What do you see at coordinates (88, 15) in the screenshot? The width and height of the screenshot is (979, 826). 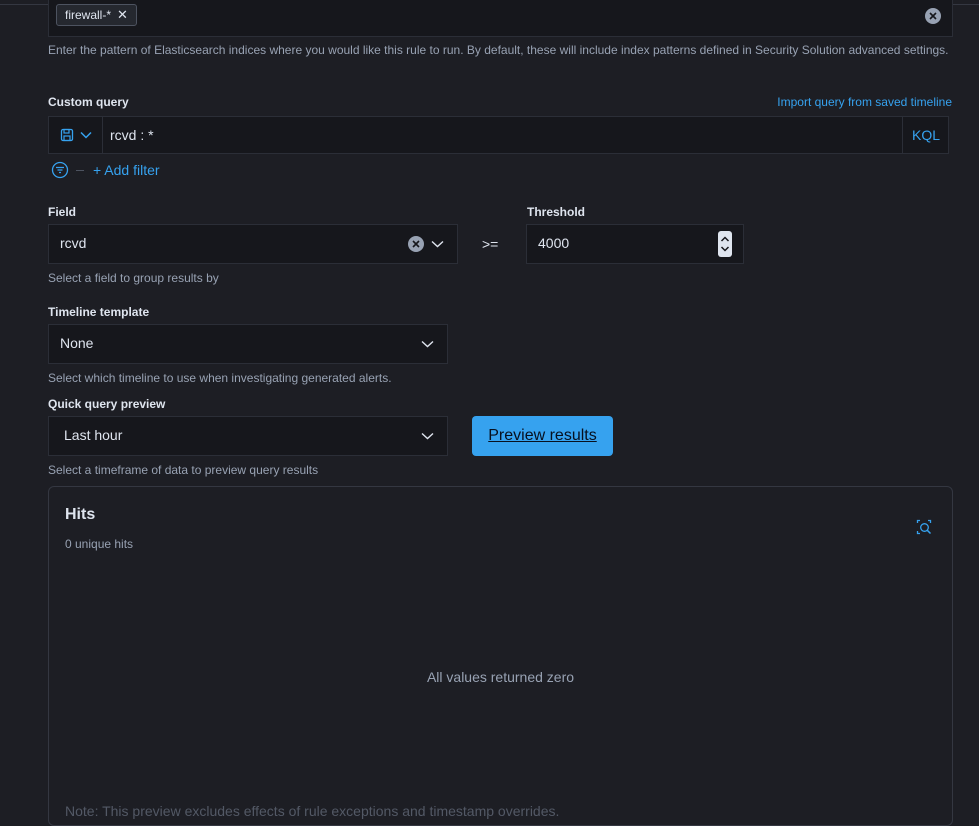 I see `index-pattern-chip-label: firewall-*` at bounding box center [88, 15].